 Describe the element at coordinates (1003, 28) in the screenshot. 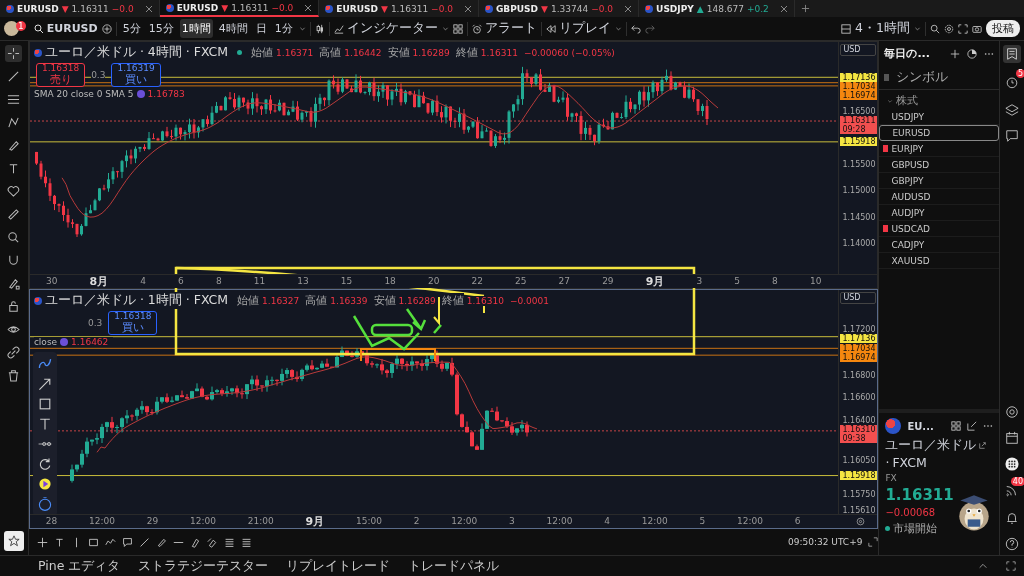

I see `publish-button: 投稿` at that location.